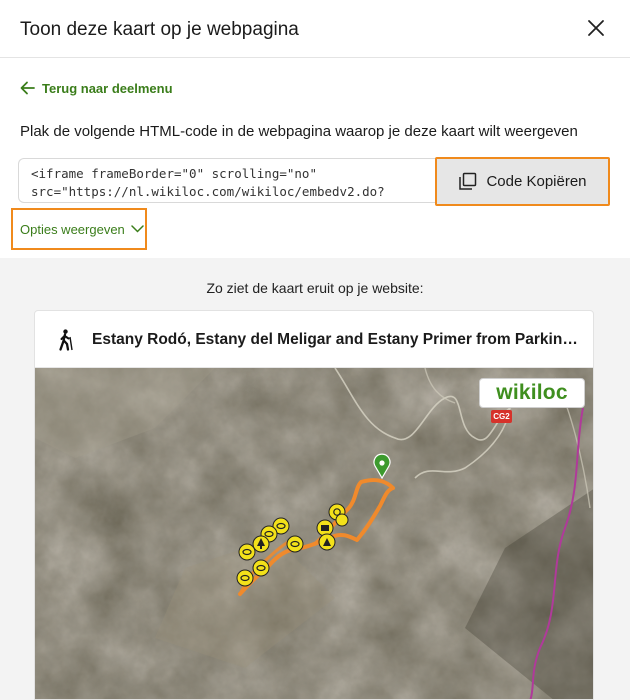 This screenshot has width=630, height=700. What do you see at coordinates (107, 88) in the screenshot?
I see `back-link-label: Terug naar deelmenu` at bounding box center [107, 88].